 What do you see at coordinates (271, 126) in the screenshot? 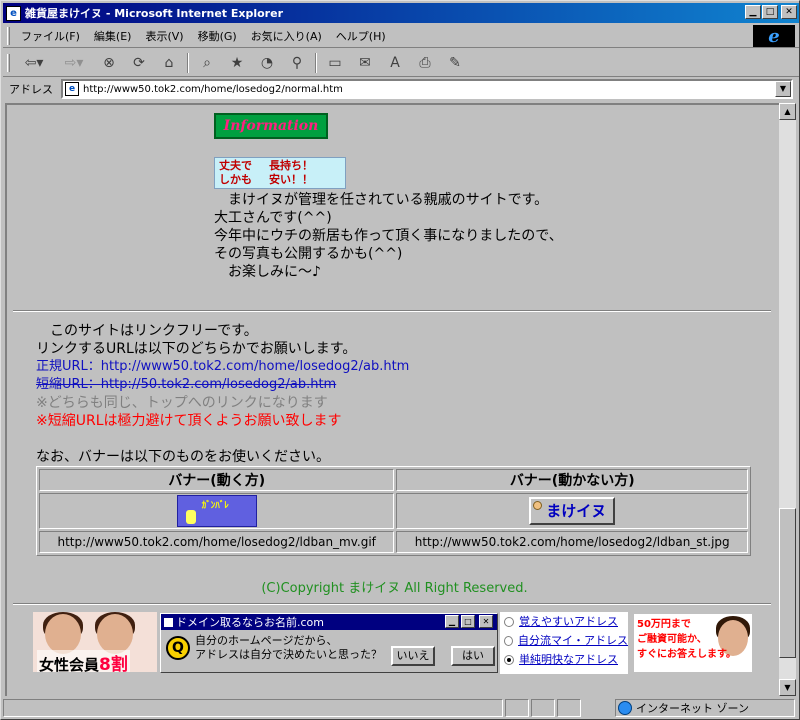
I see `information-banner: Information` at bounding box center [271, 126].